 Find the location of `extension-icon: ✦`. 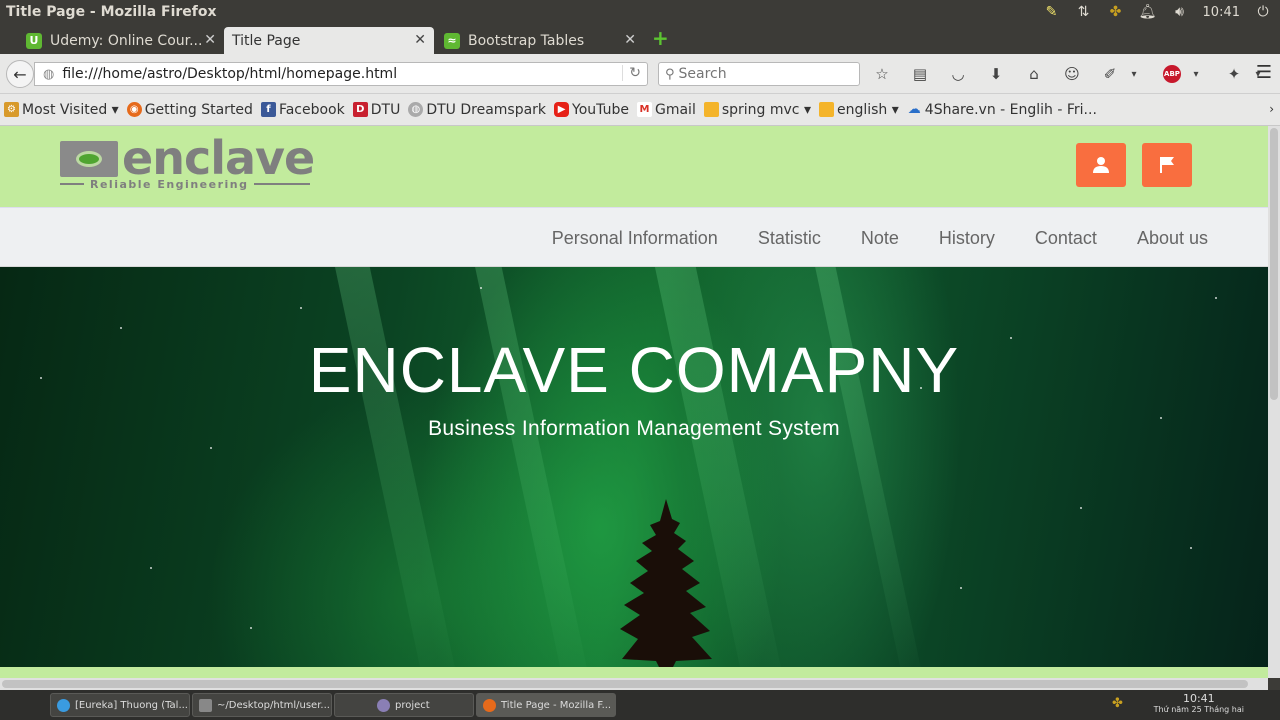

extension-icon: ✦ is located at coordinates (1234, 74).